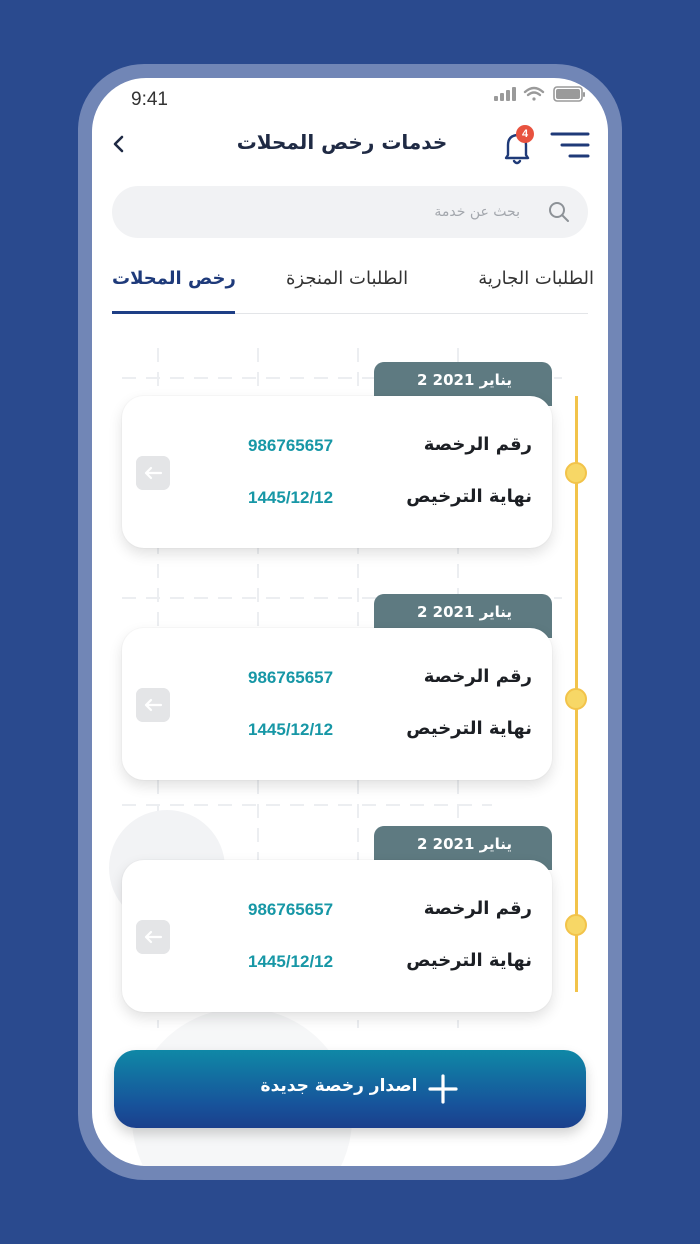  What do you see at coordinates (350, 1089) in the screenshot?
I see `issue-new-license-button: اصدار رخصة جديدة` at bounding box center [350, 1089].